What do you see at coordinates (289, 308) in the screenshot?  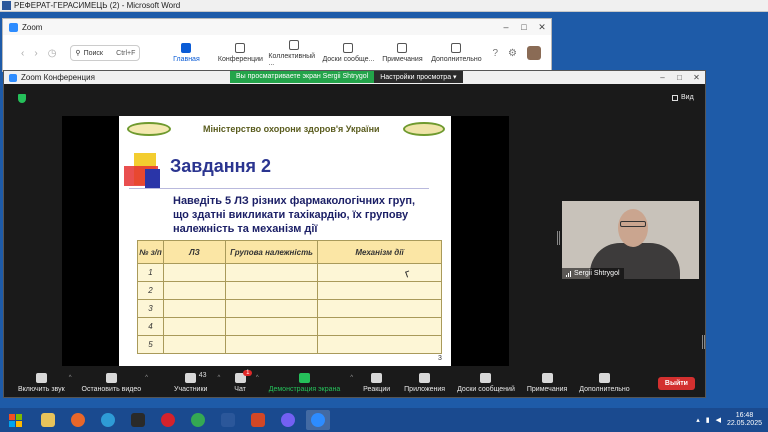 I see `table-row: 3` at bounding box center [289, 308].